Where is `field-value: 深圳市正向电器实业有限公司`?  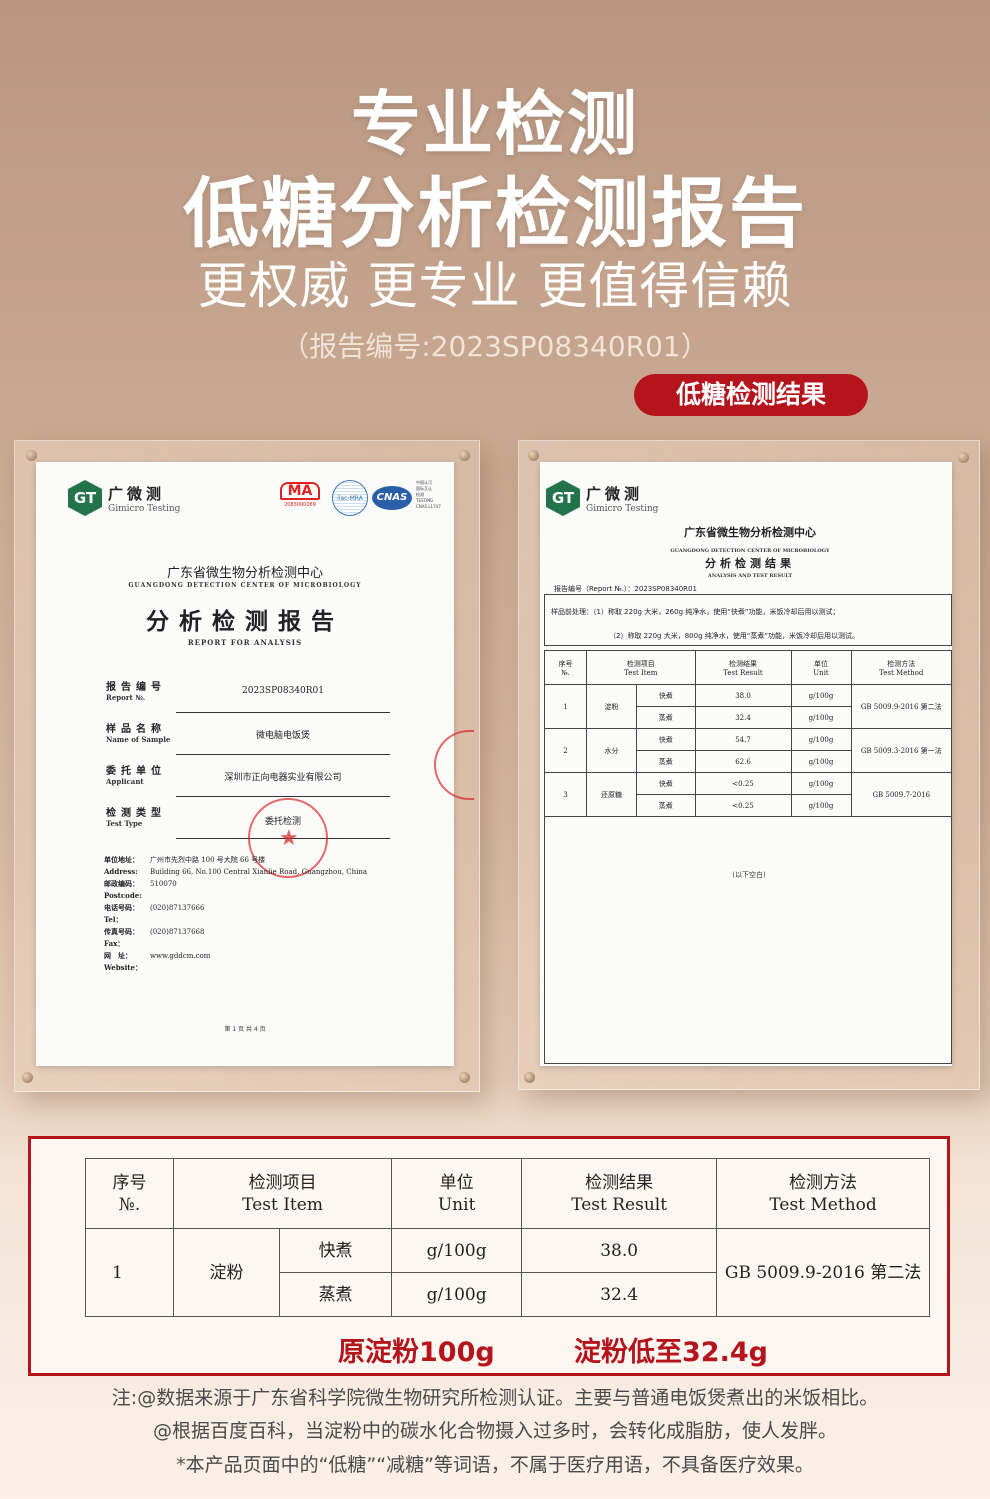 field-value: 深圳市正向电器实业有限公司 is located at coordinates (283, 778).